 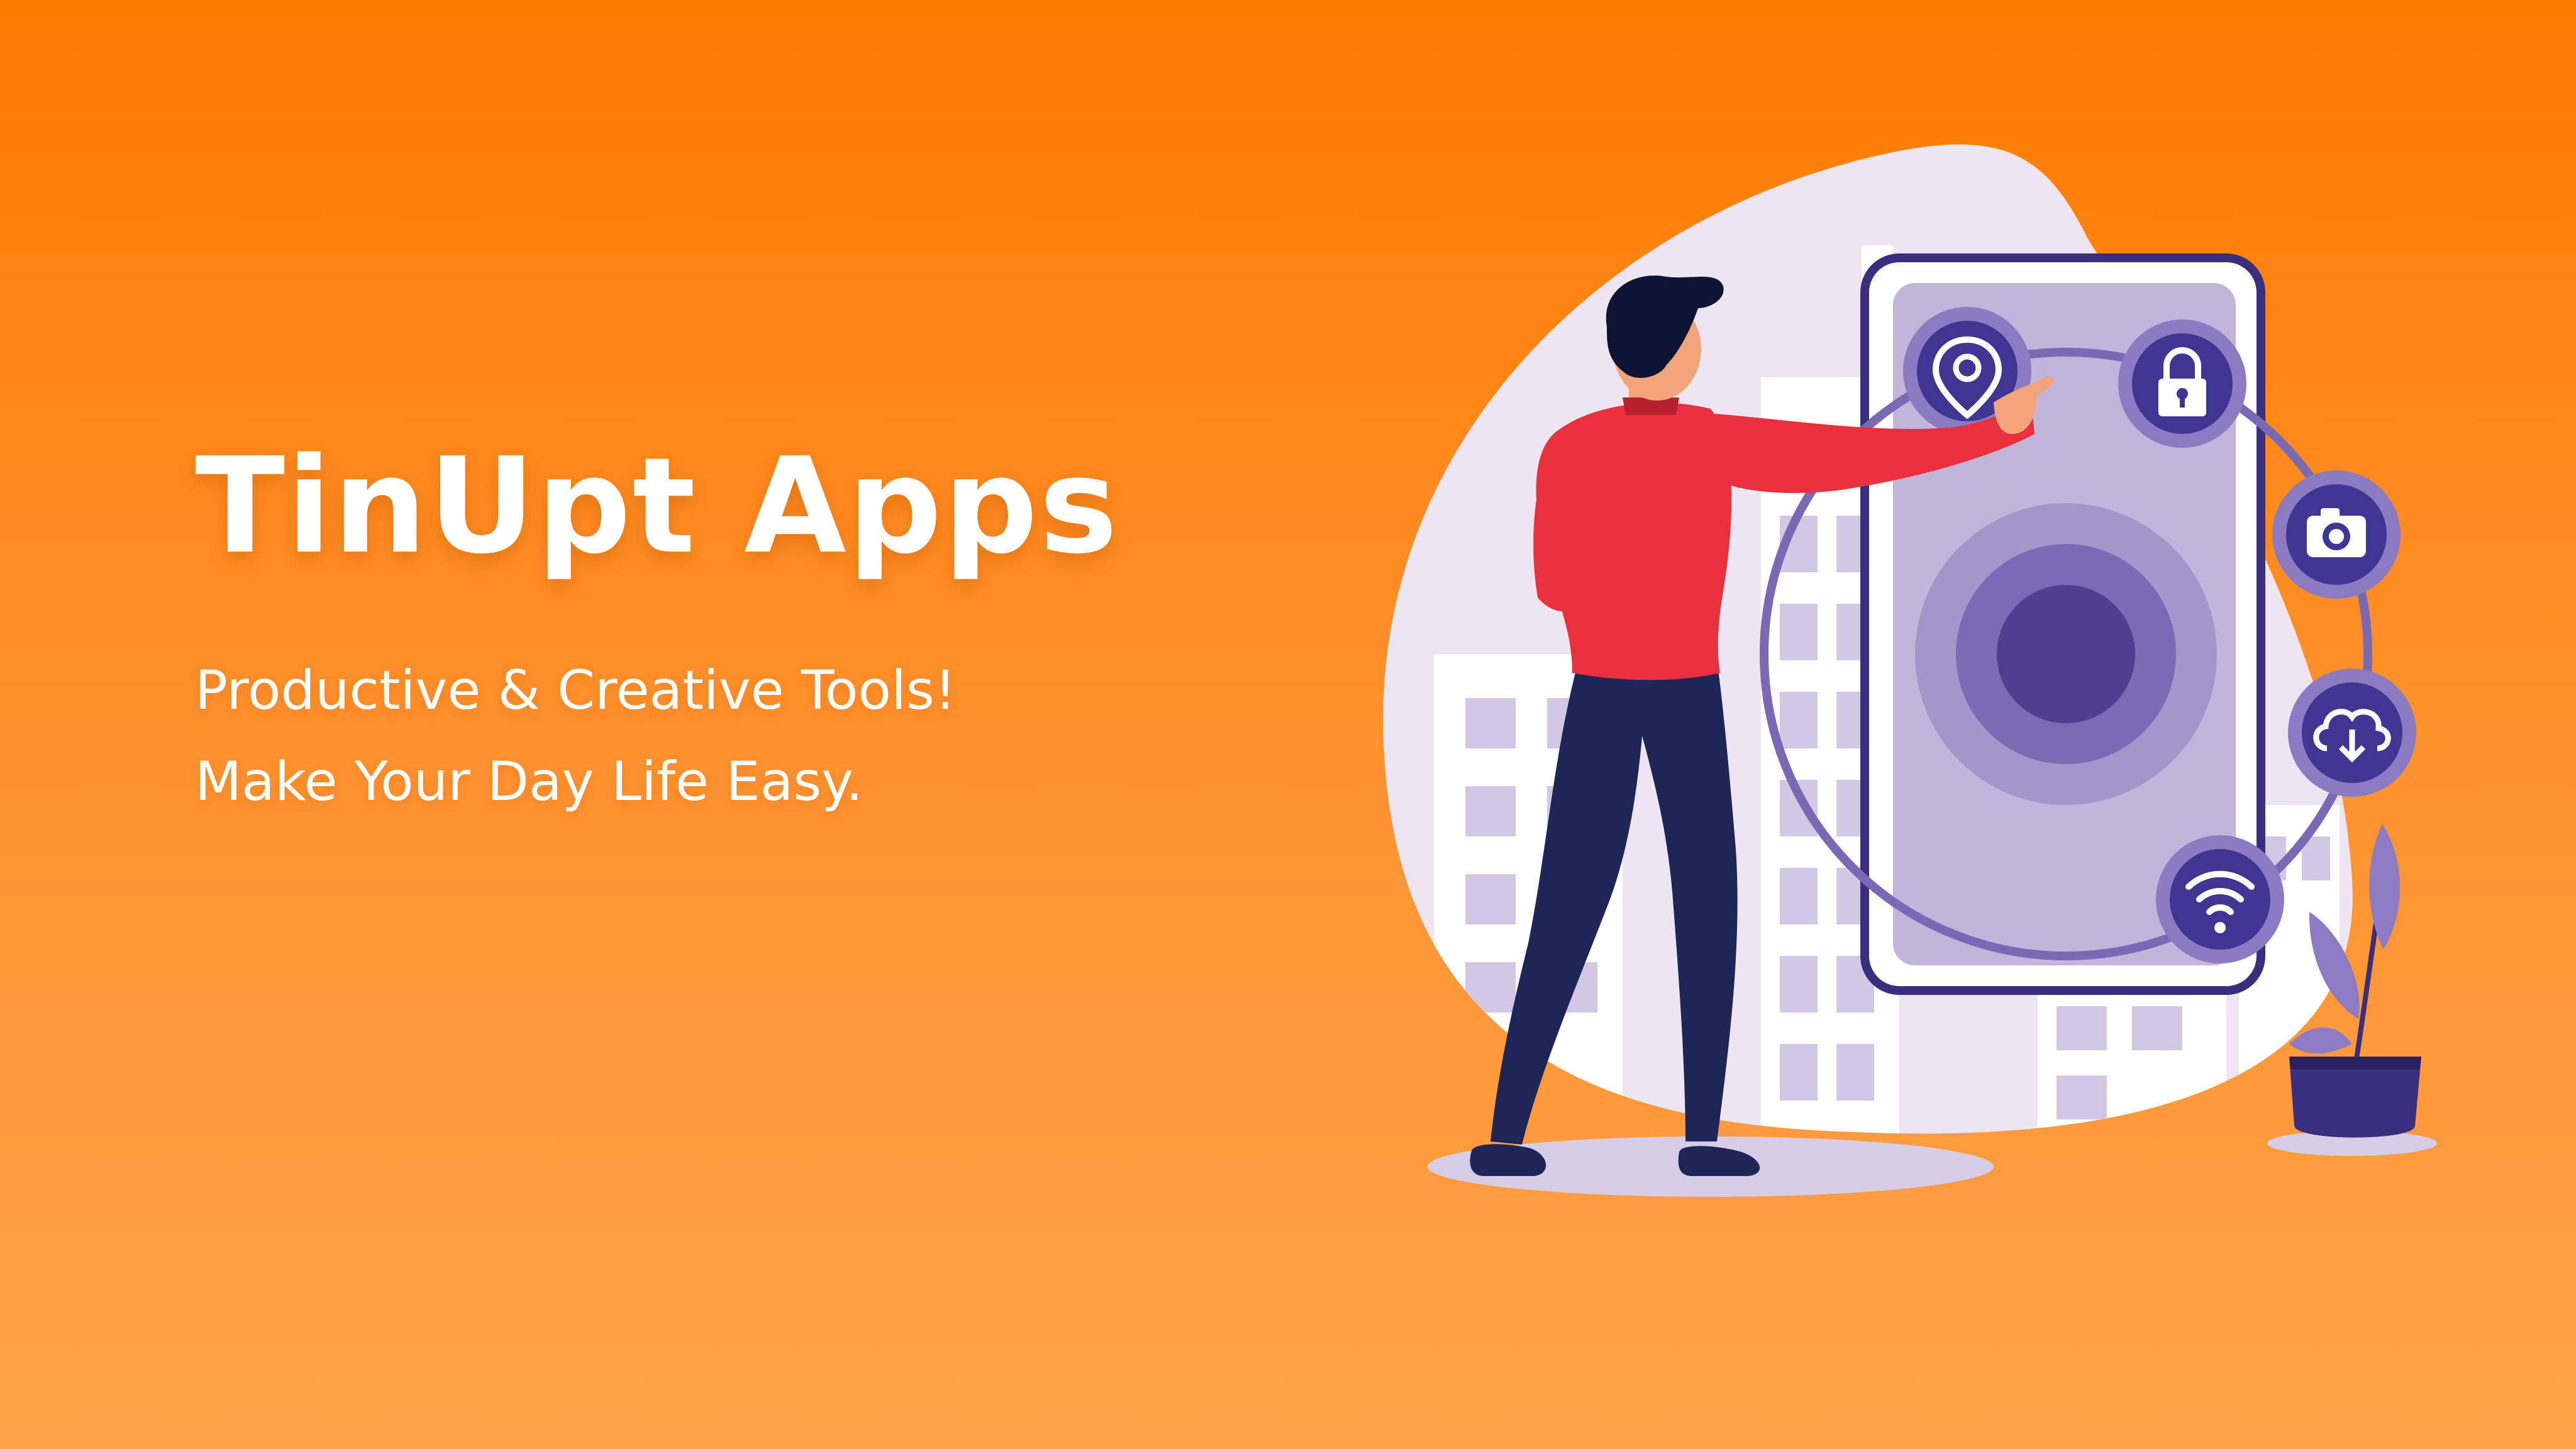 I want to click on cloud-download-icon, so click(x=2352, y=733).